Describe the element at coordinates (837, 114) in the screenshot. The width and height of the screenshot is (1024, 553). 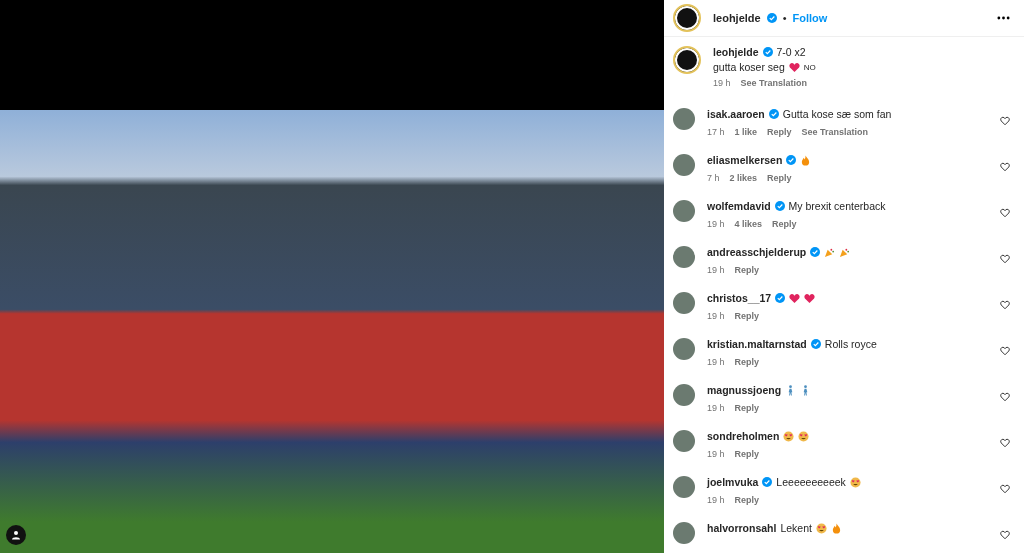
I see `comment-text: Gutta kose sæ som fan` at that location.